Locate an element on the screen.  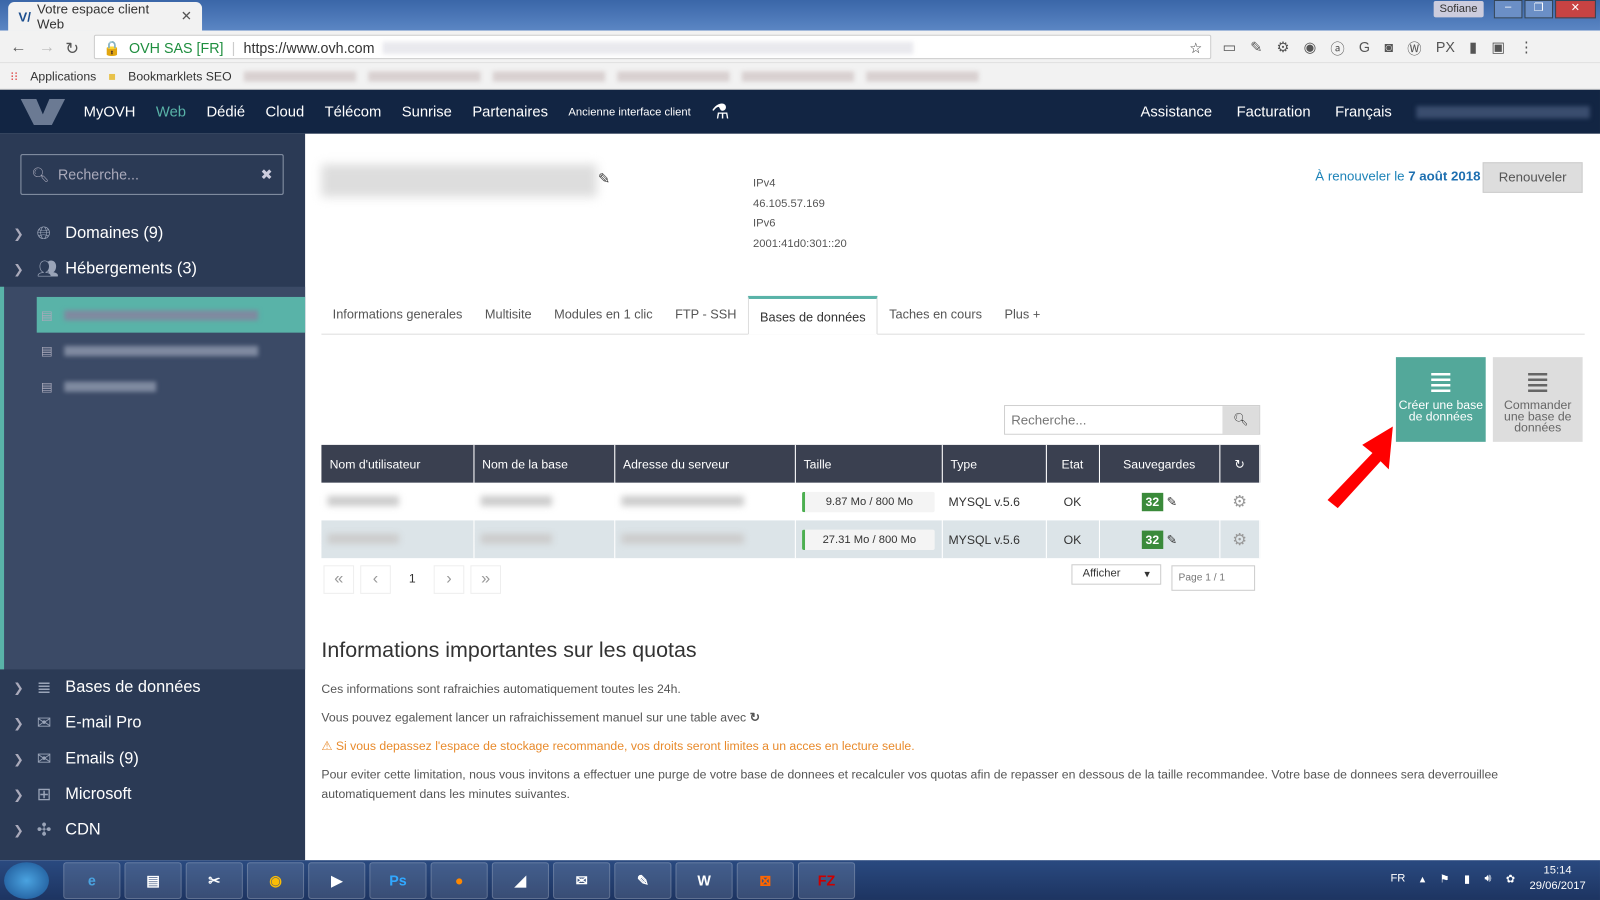
tab-more: Plus + is located at coordinates (1022, 315).